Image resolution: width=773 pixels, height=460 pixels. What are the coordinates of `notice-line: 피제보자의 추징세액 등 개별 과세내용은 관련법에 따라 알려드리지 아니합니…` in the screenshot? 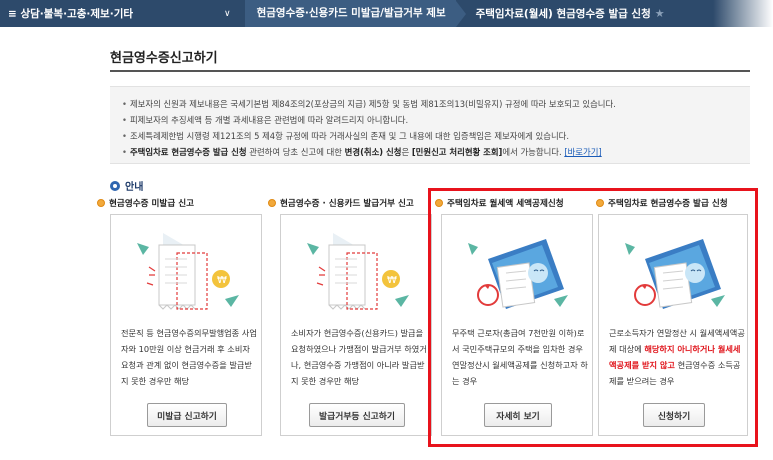 It's located at (431, 120).